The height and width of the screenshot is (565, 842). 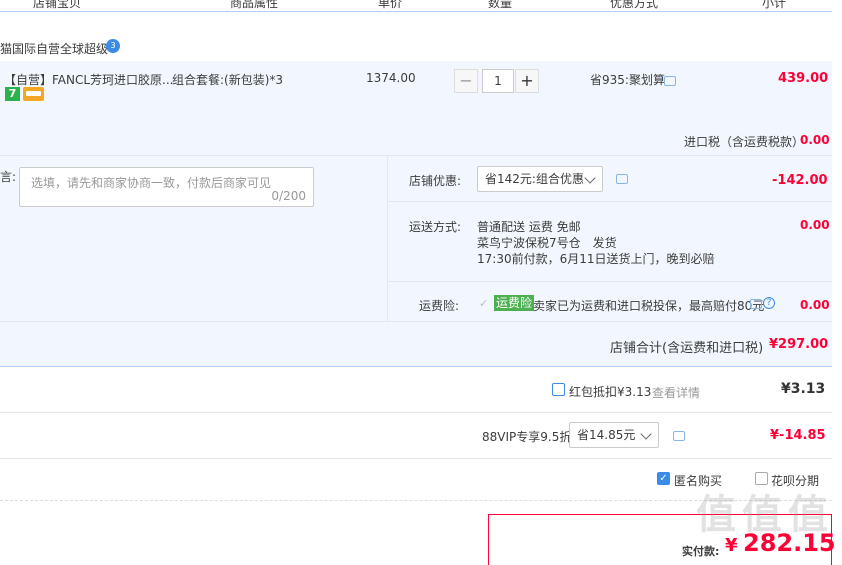 What do you see at coordinates (390, 5) in the screenshot?
I see `column-price: 单价` at bounding box center [390, 5].